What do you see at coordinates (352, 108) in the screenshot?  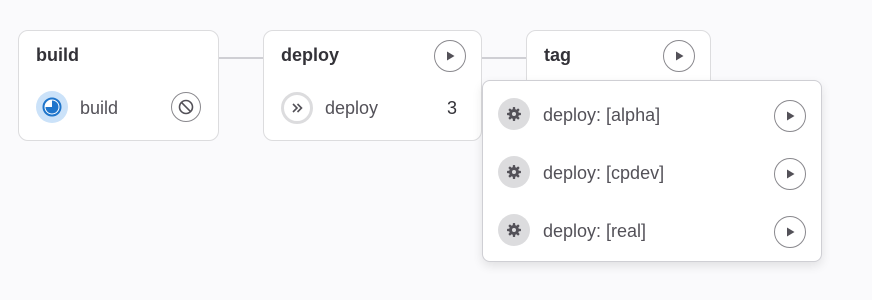 I see `job-group-name: deploy` at bounding box center [352, 108].